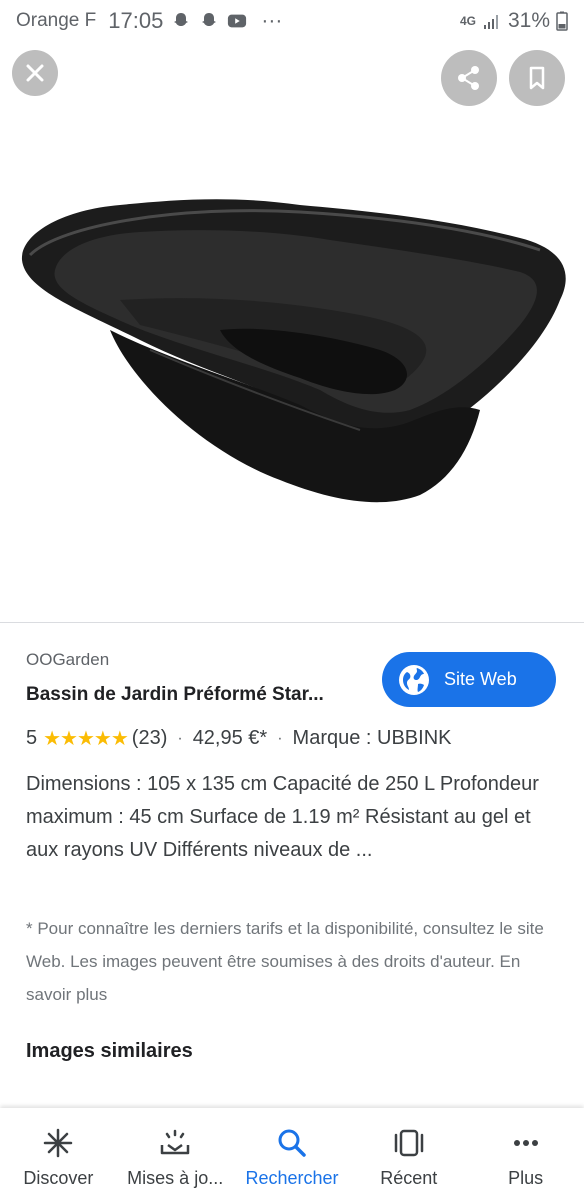  I want to click on rating-value: 5, so click(32, 738).